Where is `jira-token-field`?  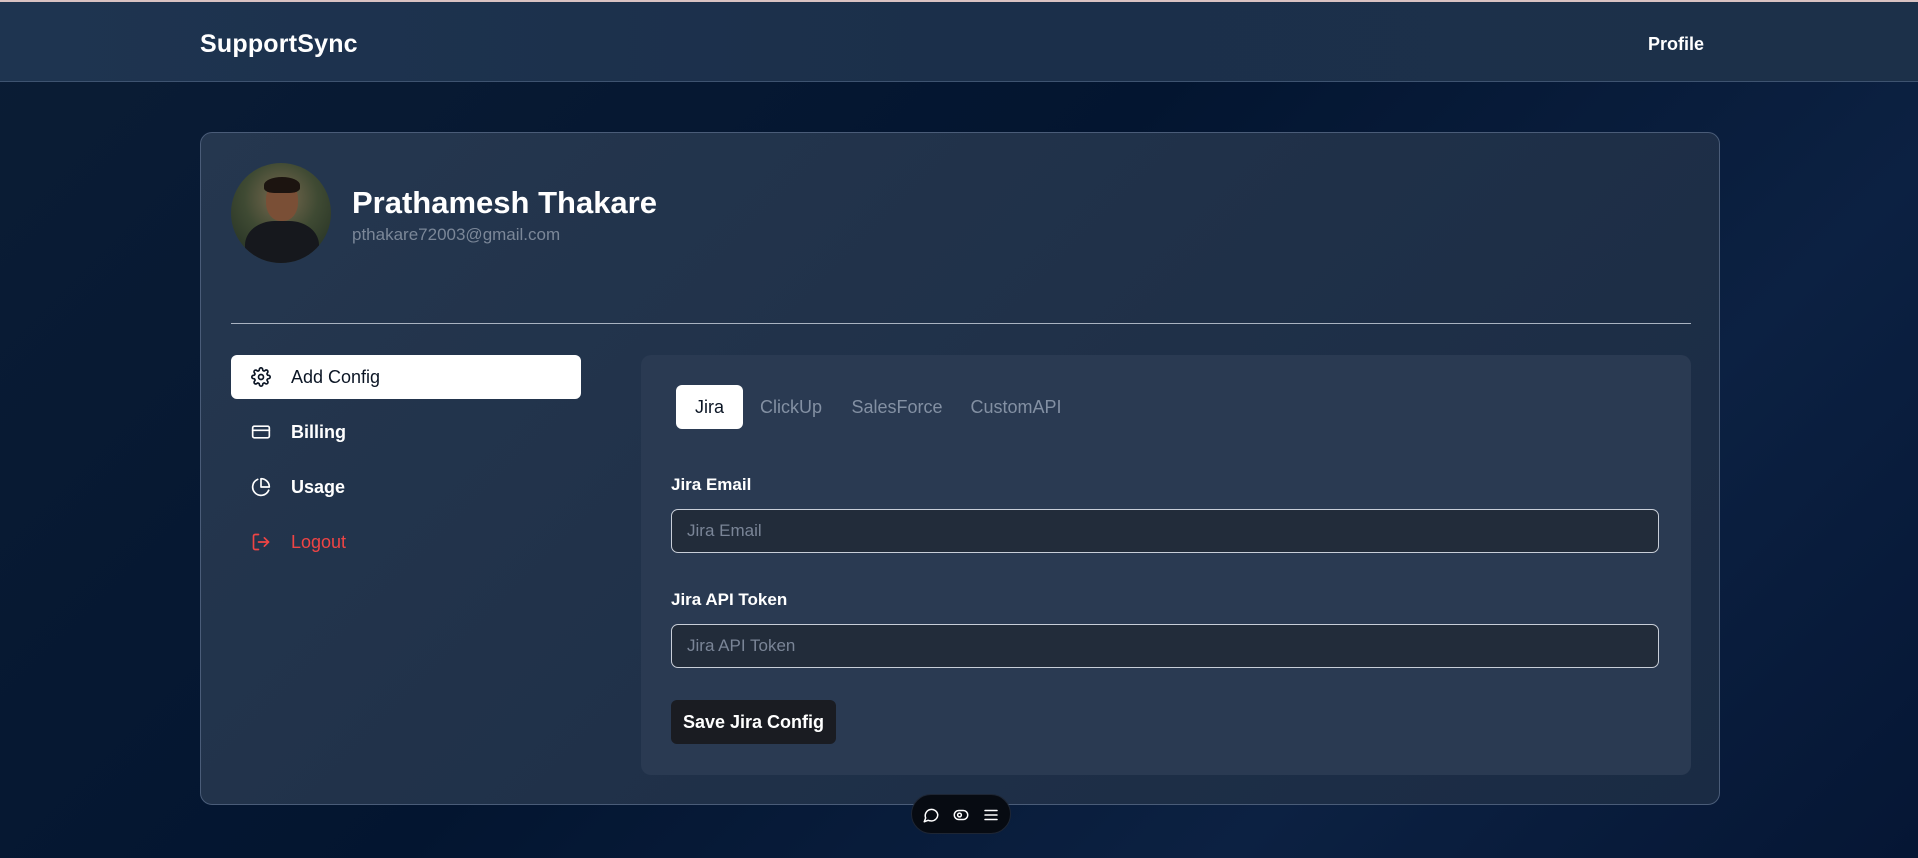 jira-token-field is located at coordinates (1165, 646).